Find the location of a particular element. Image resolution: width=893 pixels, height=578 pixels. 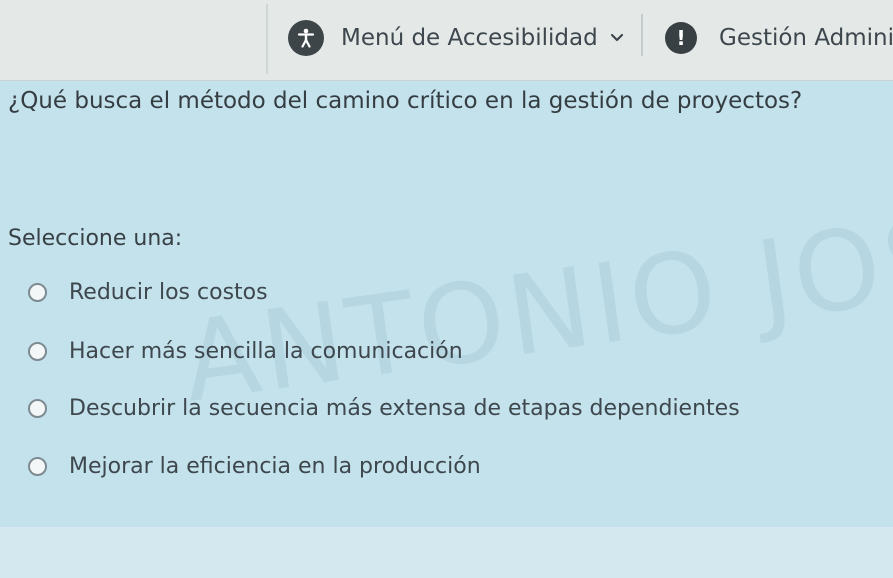

answer-option: Reducir los costos is located at coordinates (148, 292).